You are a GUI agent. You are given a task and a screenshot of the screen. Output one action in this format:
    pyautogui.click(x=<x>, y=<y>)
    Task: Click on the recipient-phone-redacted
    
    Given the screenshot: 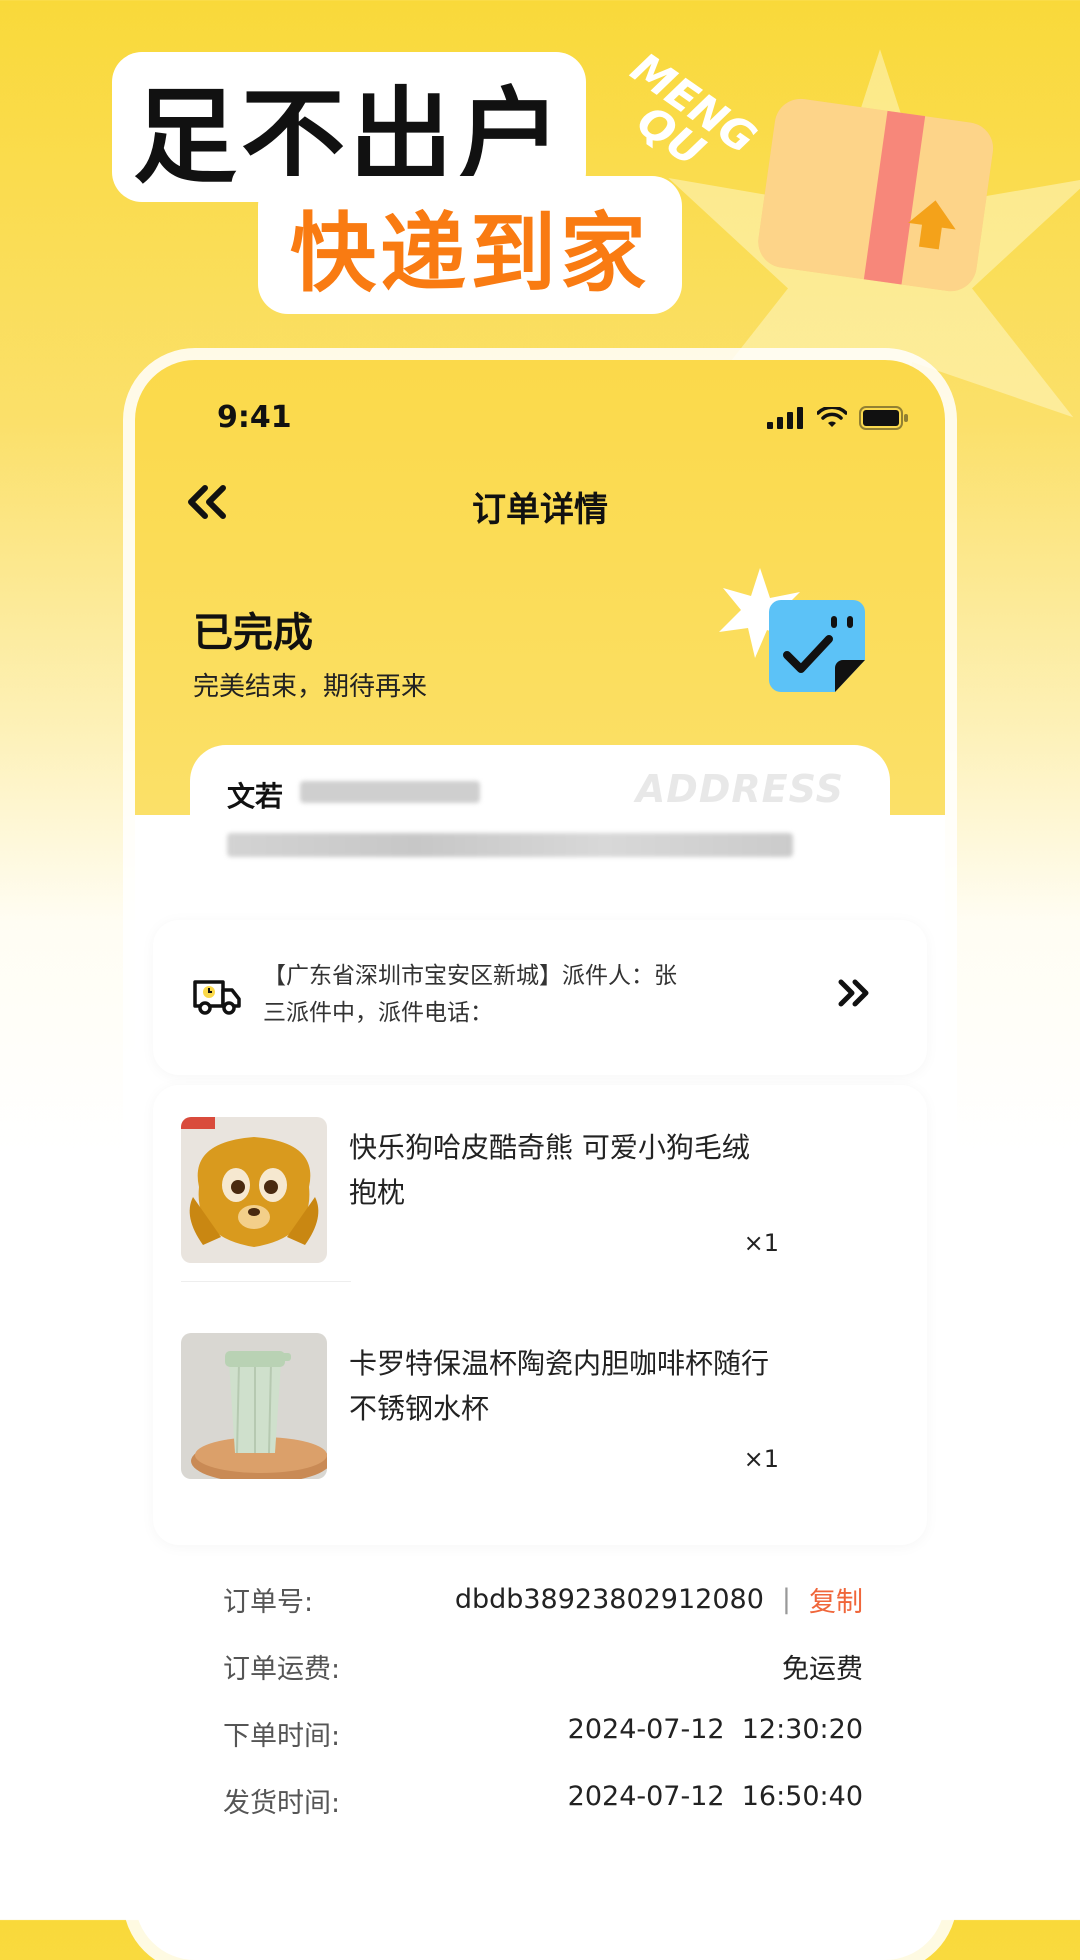 What is the action you would take?
    pyautogui.click(x=390, y=792)
    